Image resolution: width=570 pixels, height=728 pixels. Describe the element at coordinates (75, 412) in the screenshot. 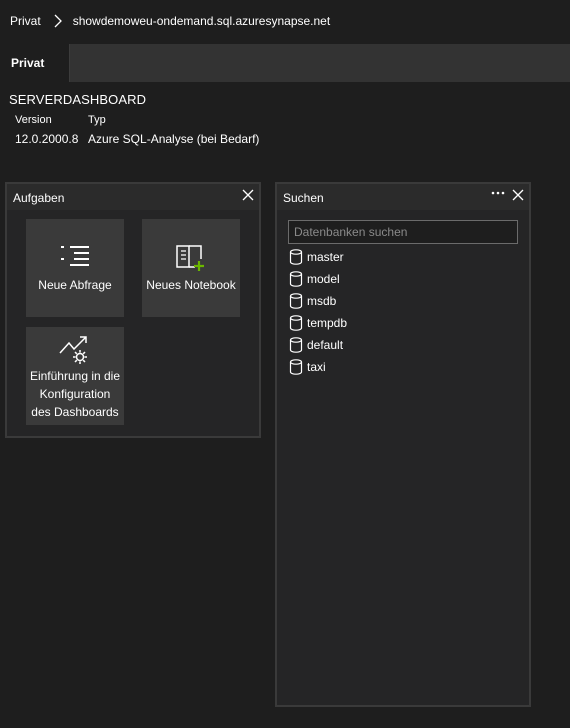

I see `configure-dashboard-label-line-3: des Dashboards` at that location.